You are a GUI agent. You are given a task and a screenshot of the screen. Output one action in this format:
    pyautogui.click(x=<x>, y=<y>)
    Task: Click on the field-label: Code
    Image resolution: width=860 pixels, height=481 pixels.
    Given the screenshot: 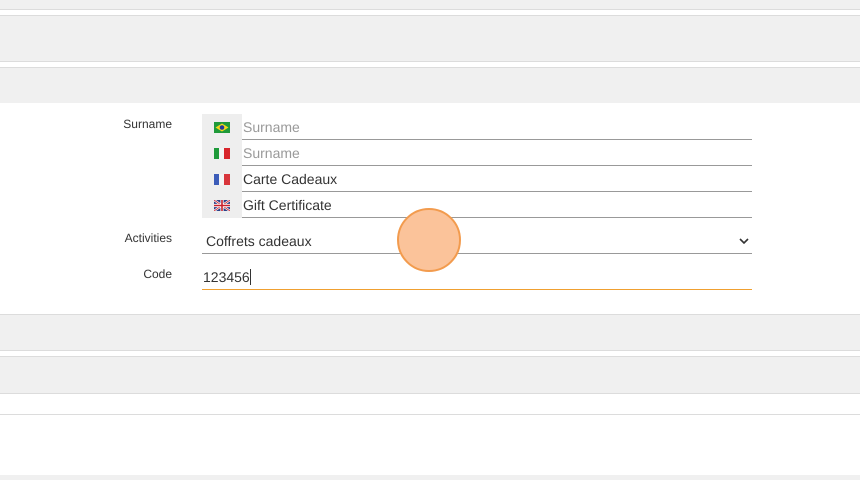 What is the action you would take?
    pyautogui.click(x=157, y=273)
    